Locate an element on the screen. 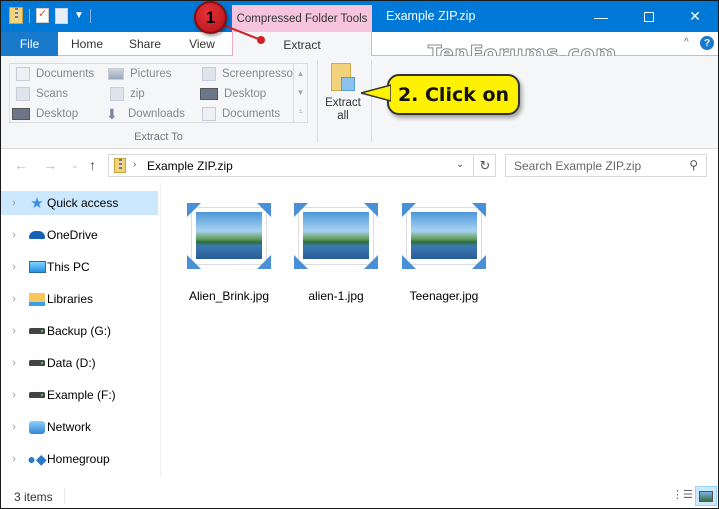  extract-to-downloads: ⬇ Downloads is located at coordinates (145, 114).